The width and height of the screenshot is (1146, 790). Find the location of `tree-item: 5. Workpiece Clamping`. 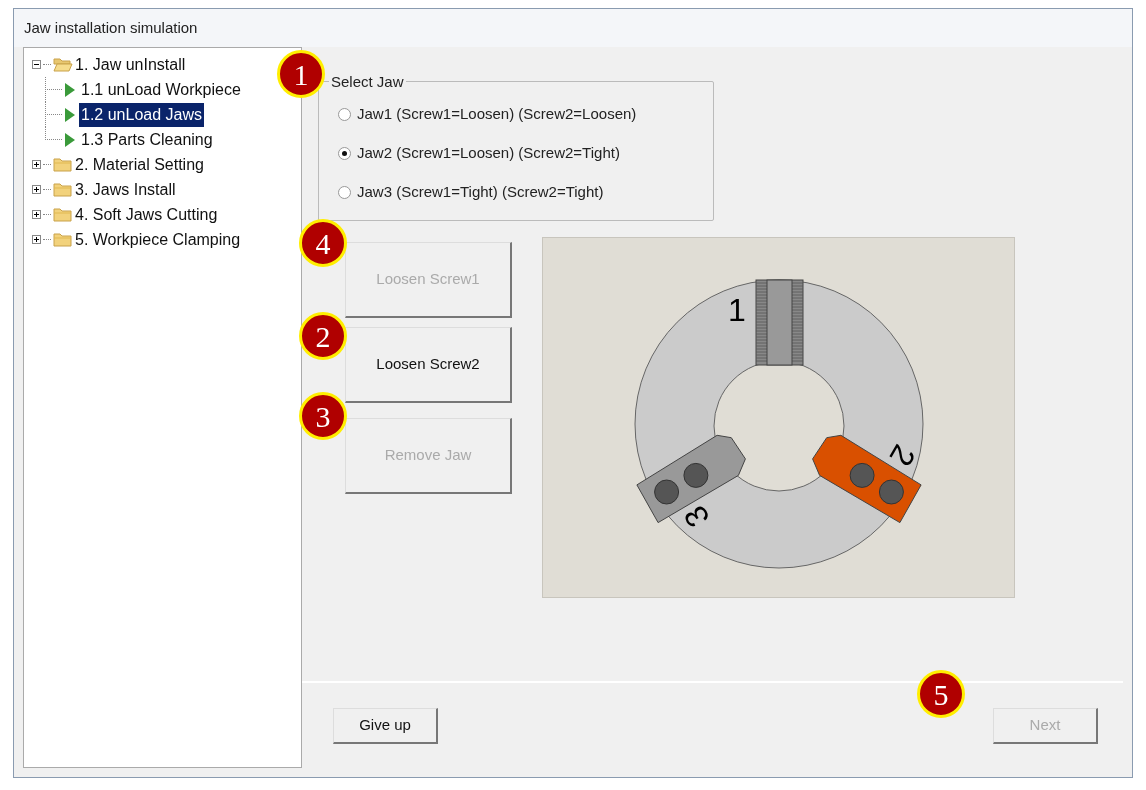

tree-item: 5. Workpiece Clamping is located at coordinates (158, 239).